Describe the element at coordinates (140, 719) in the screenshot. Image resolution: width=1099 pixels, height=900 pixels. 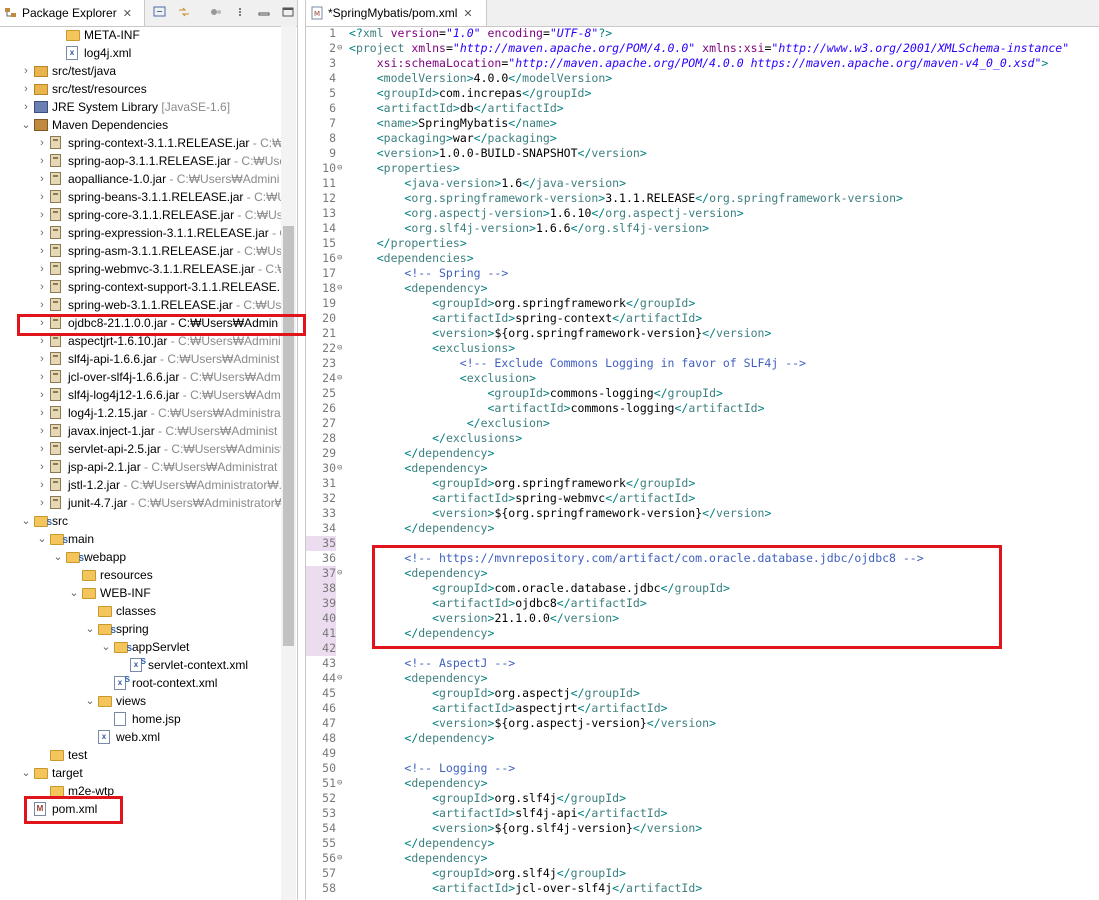
I see `tree-item: home.jsp` at that location.